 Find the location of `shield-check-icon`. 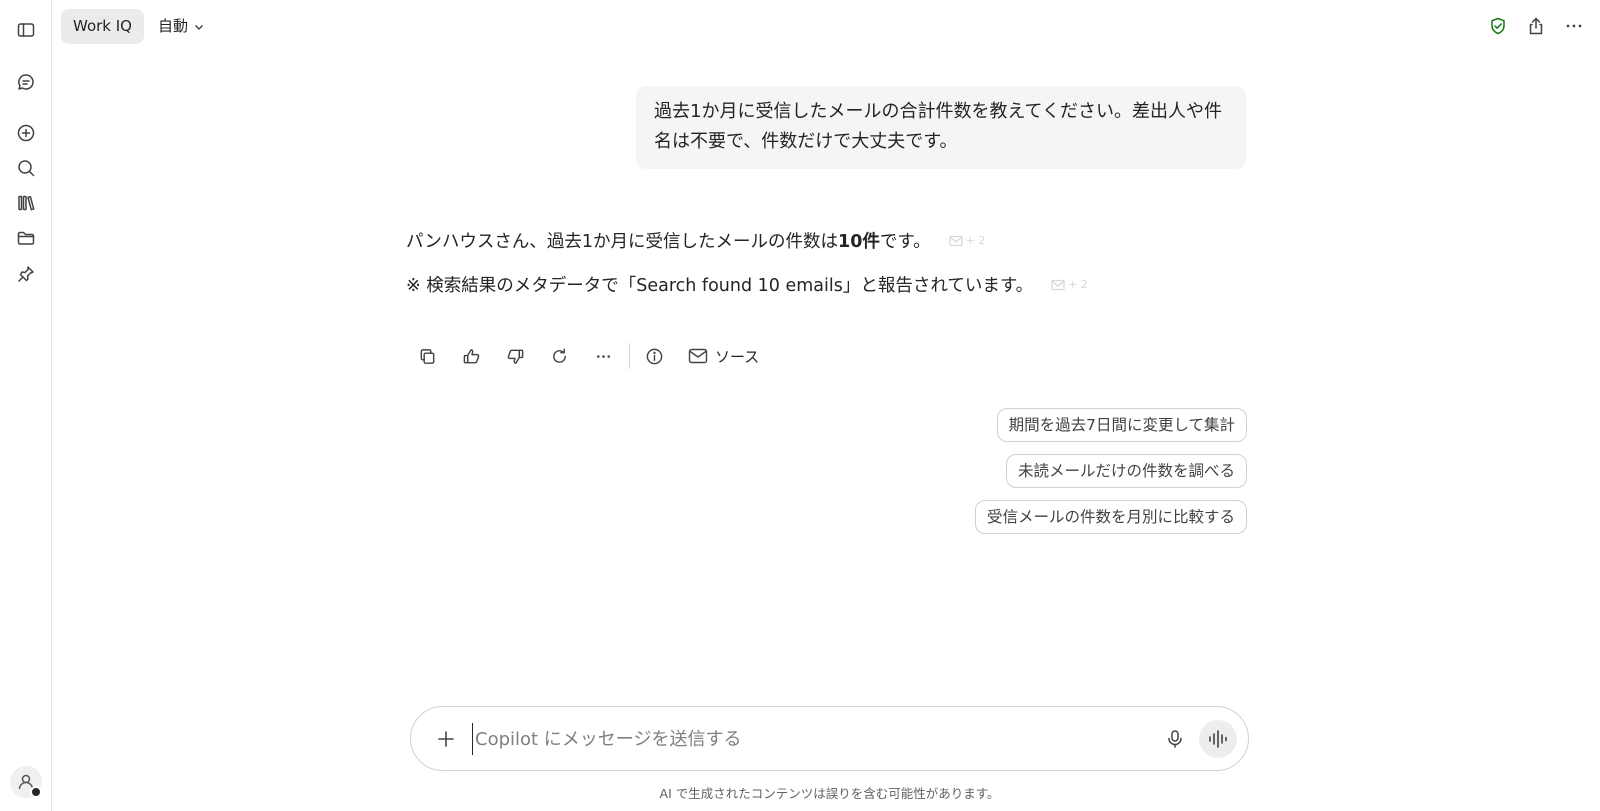

shield-check-icon is located at coordinates (1498, 26).